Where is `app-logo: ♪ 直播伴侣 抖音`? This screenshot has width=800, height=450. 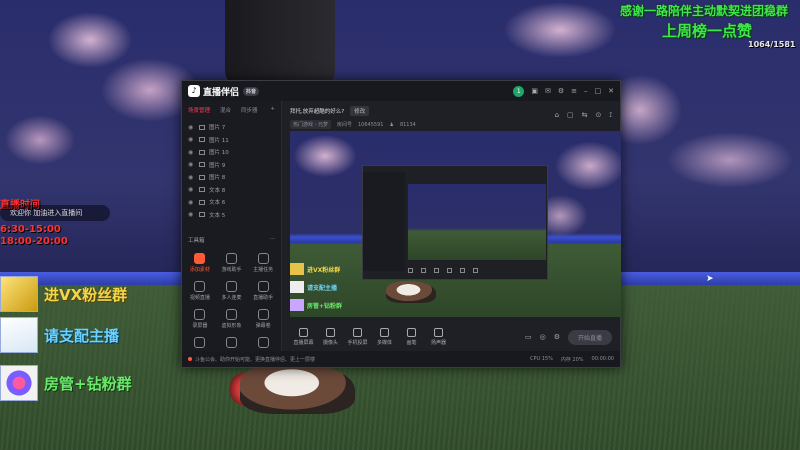
app-logo: ♪ 直播伴侣 抖音 is located at coordinates (224, 91).